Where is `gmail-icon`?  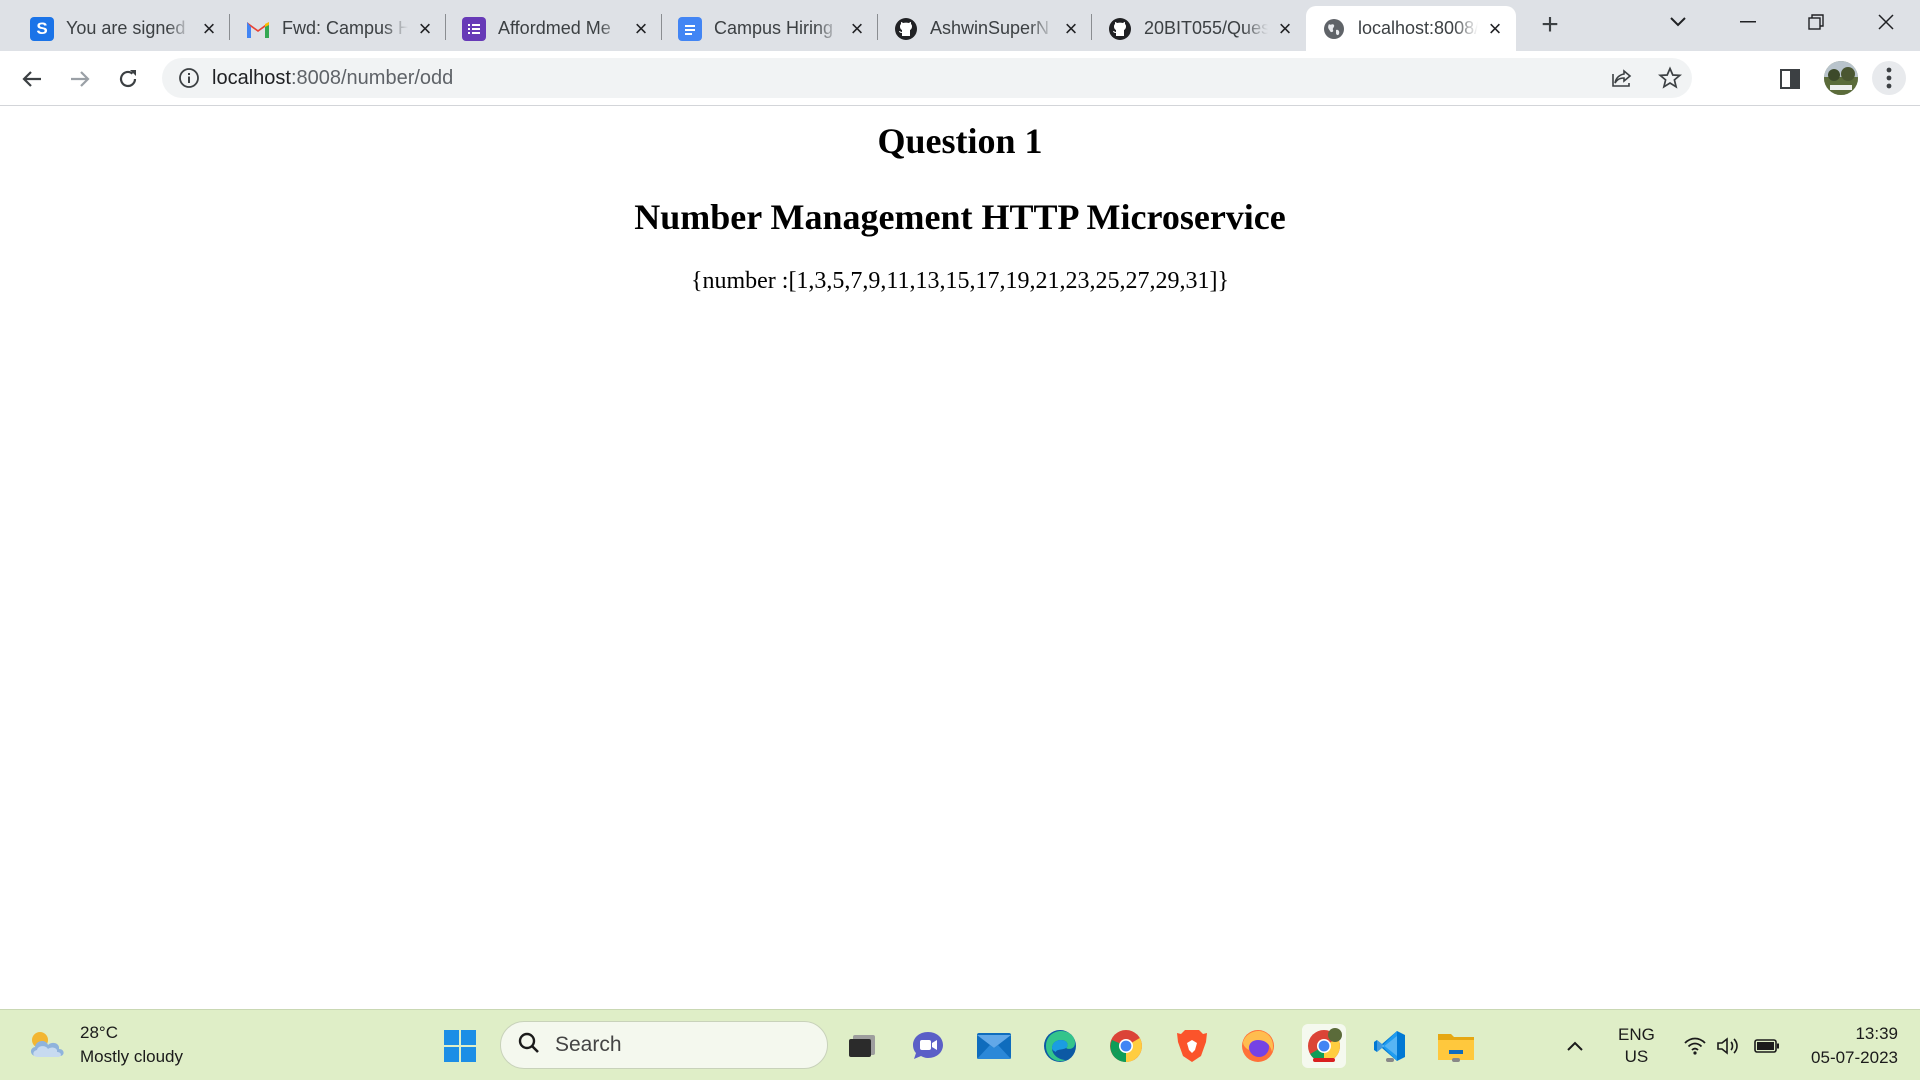
gmail-icon is located at coordinates (258, 29).